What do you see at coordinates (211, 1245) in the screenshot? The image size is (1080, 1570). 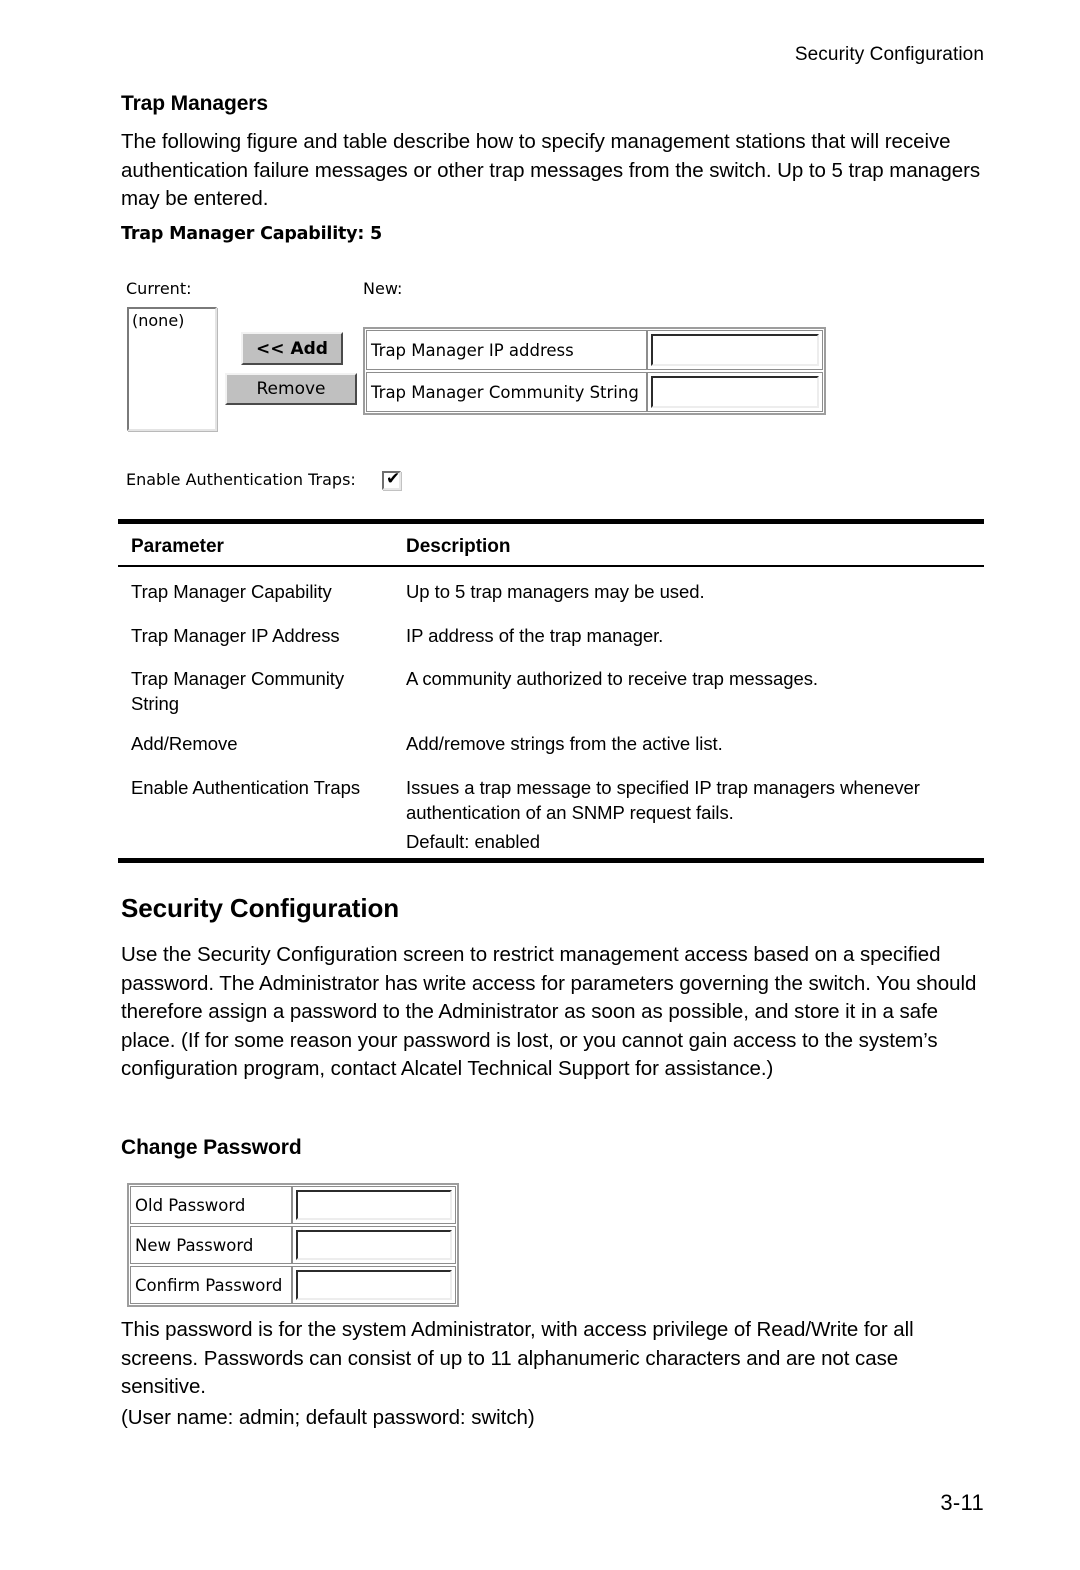 I see `label-new-password: New Password` at bounding box center [211, 1245].